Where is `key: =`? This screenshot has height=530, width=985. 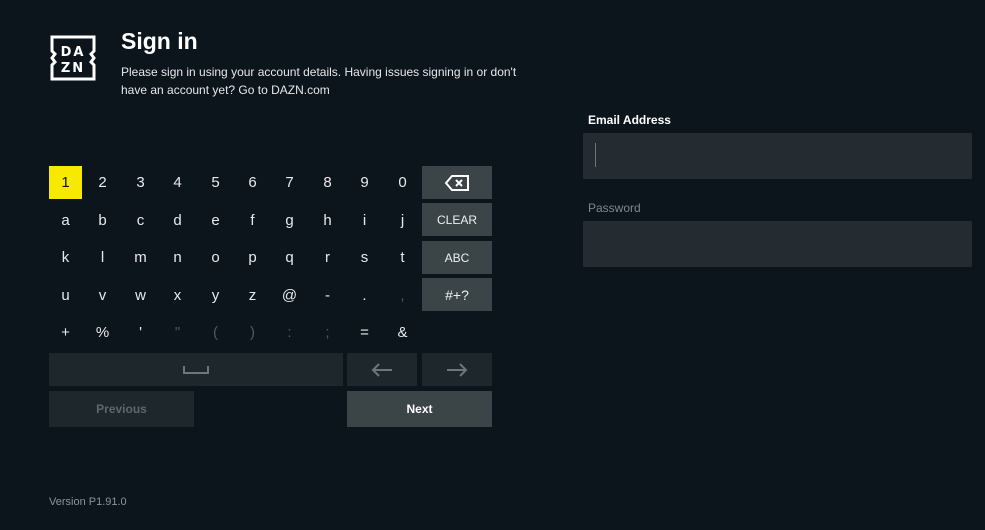 key: = is located at coordinates (364, 332).